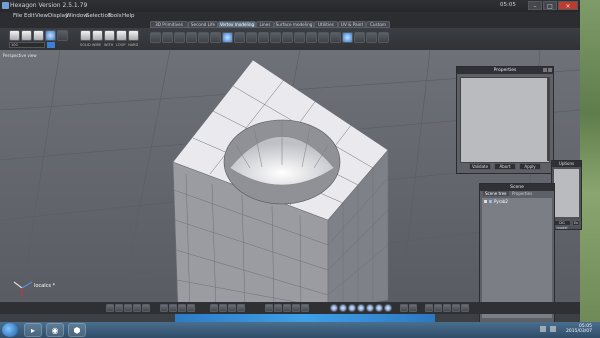  I want to click on view-tool-14-icon, so click(269, 308).